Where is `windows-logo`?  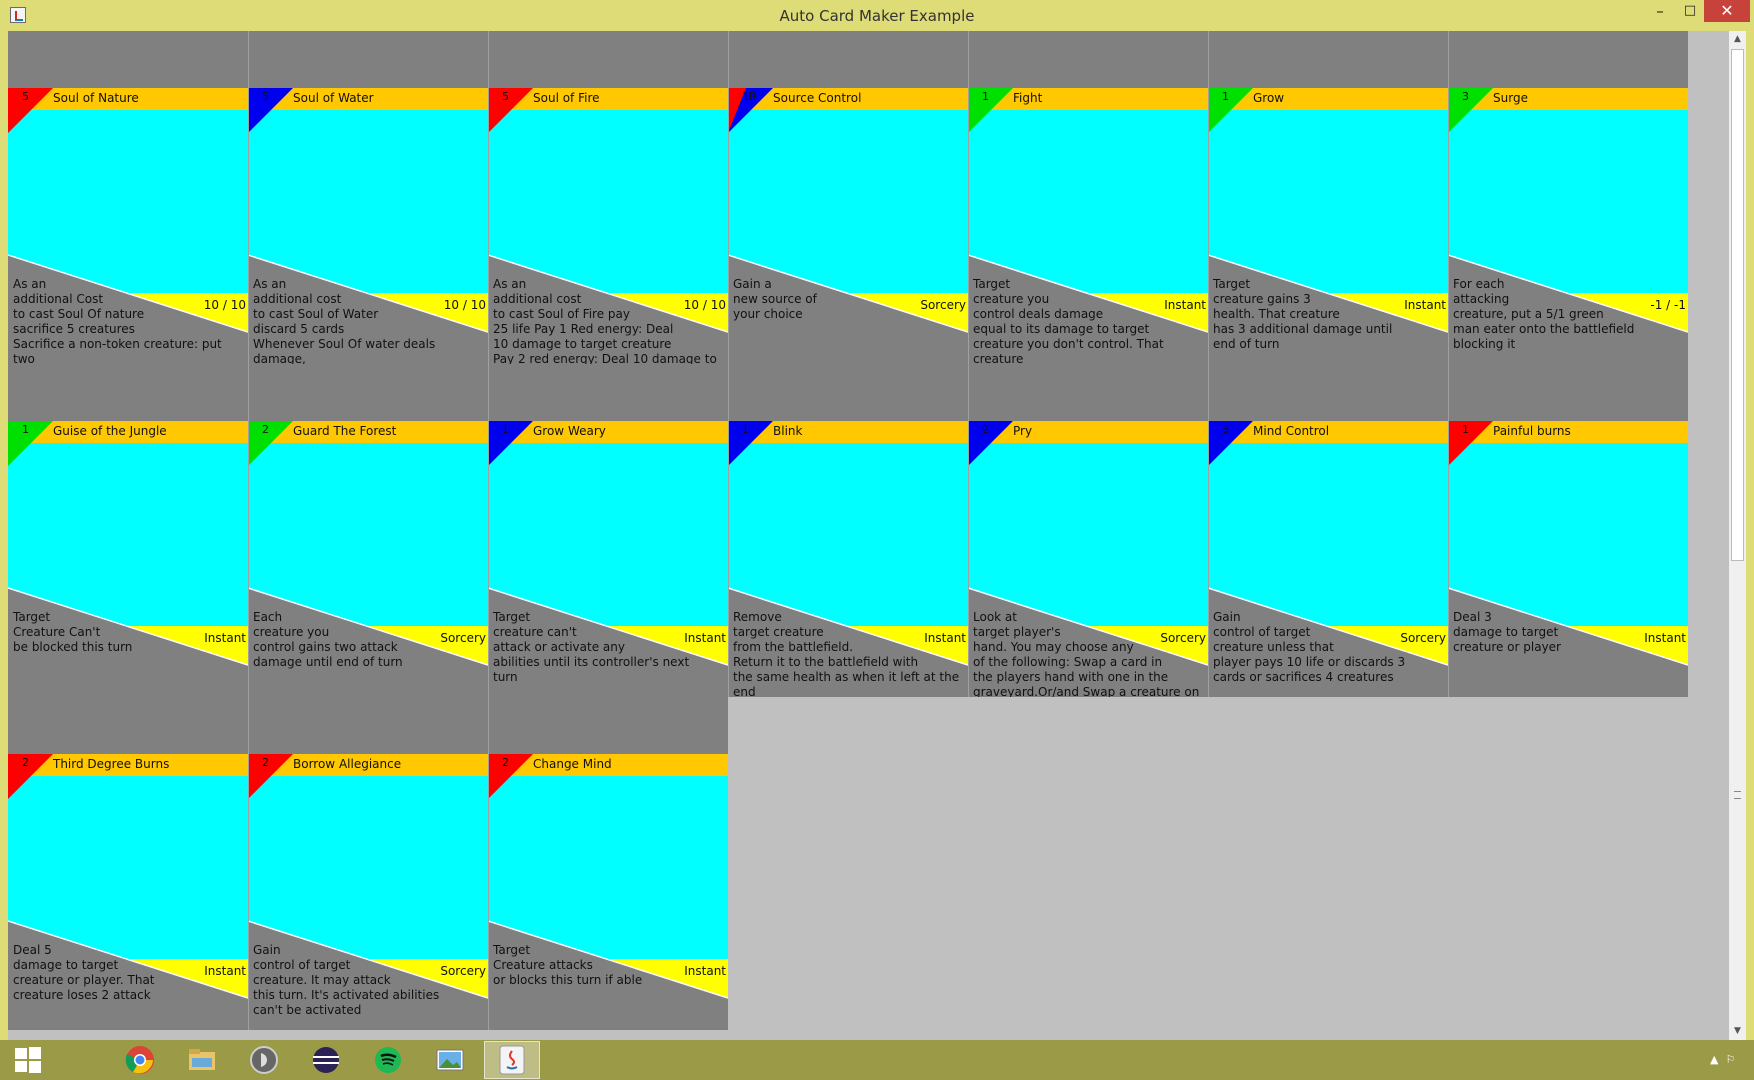
windows-logo is located at coordinates (28, 1060).